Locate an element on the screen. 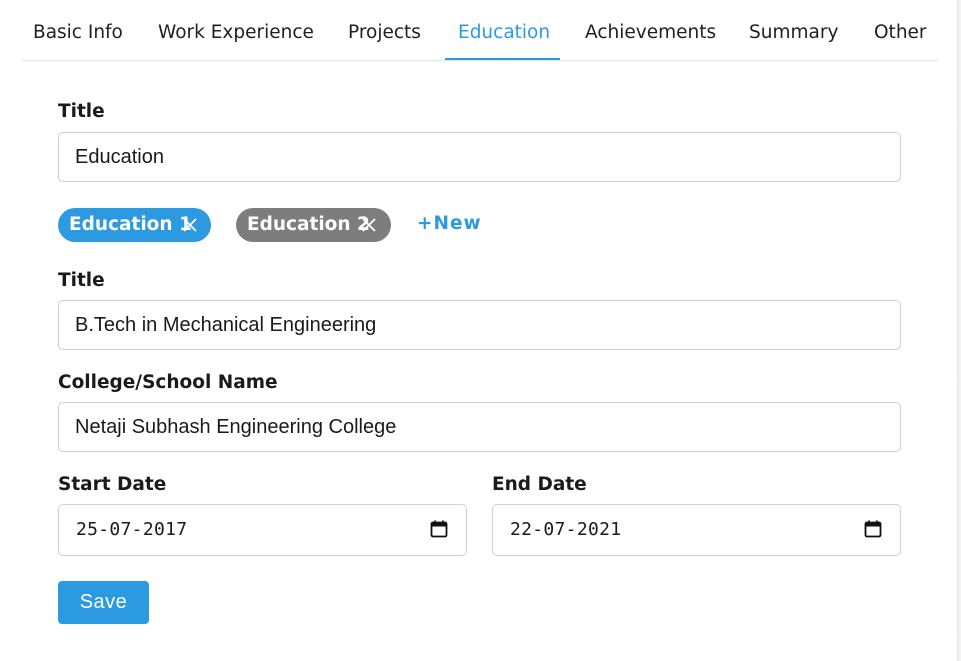 This screenshot has width=961, height=661. school-name-label: College/School Name is located at coordinates (168, 382).